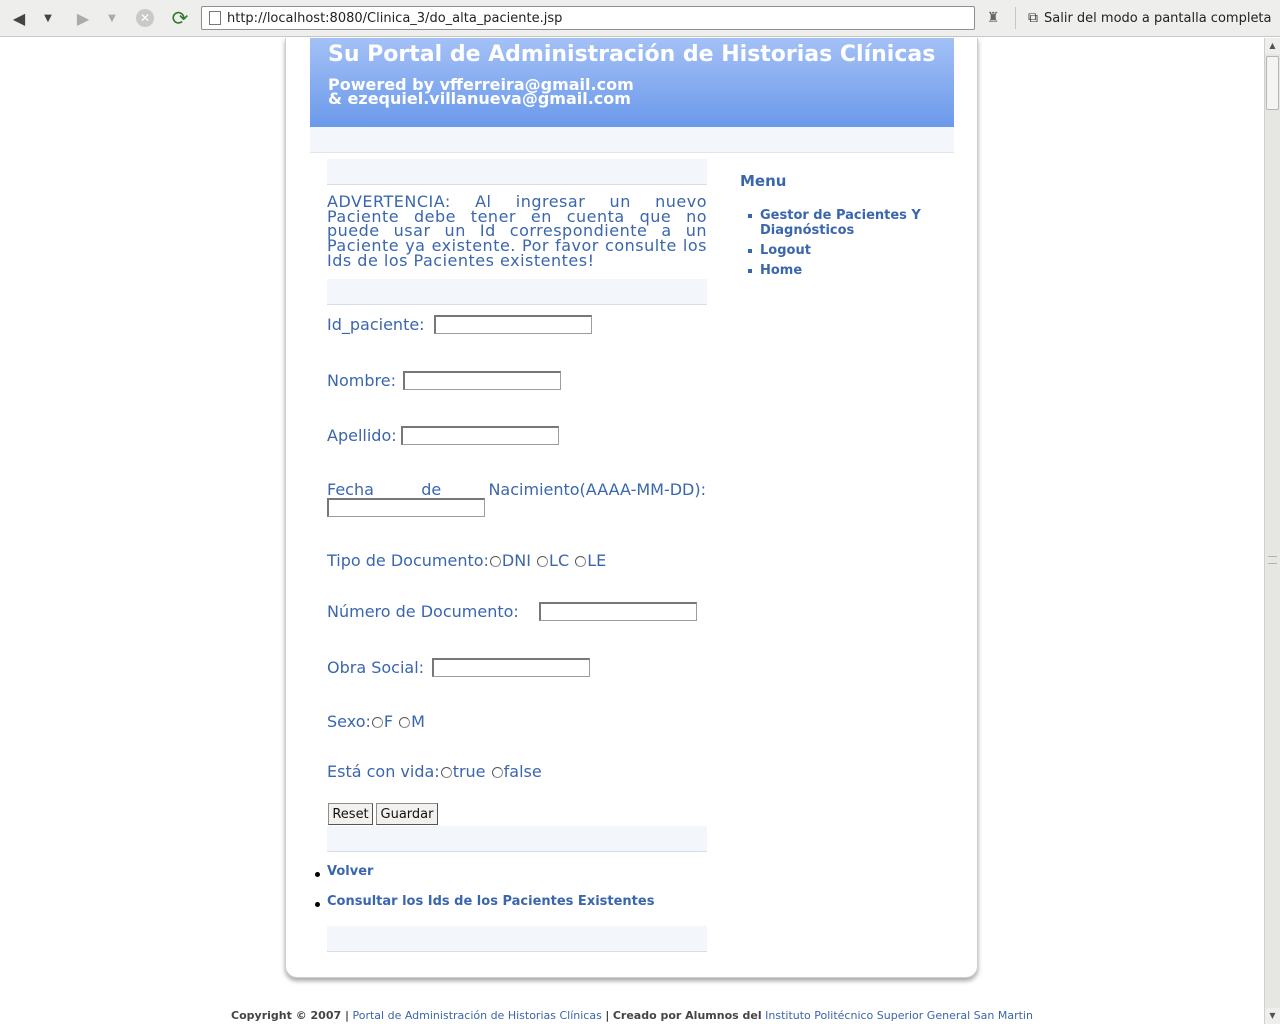  I want to click on back-history-dropdown-icon: ▼, so click(48, 18).